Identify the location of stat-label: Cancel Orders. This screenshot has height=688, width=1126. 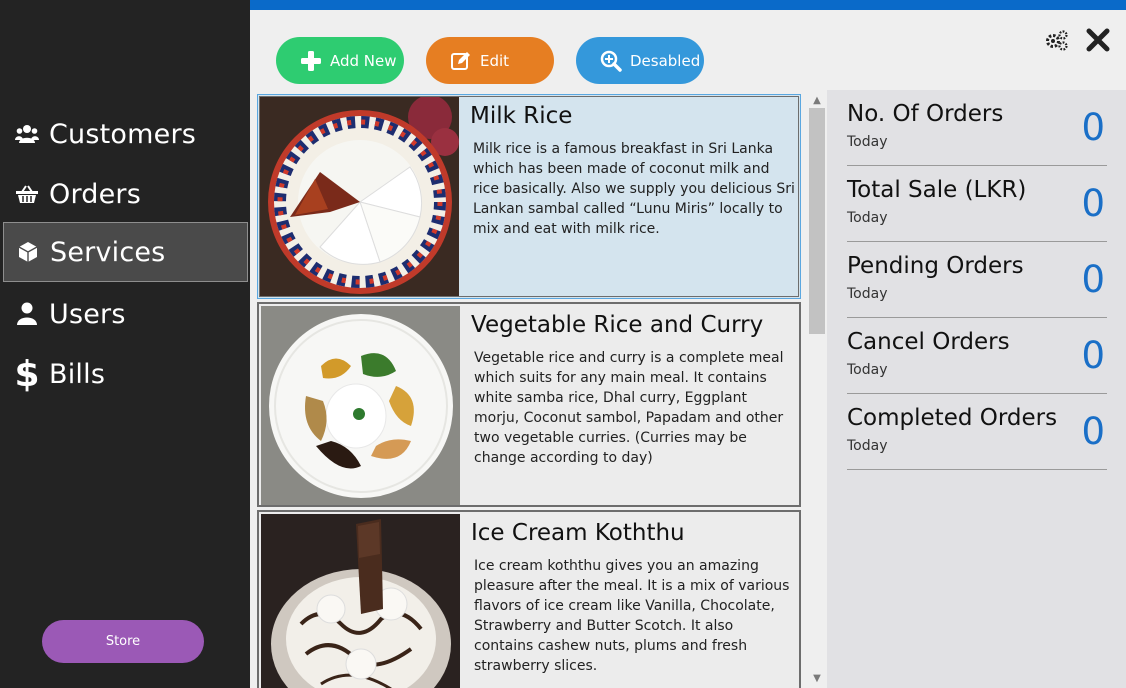
(928, 342).